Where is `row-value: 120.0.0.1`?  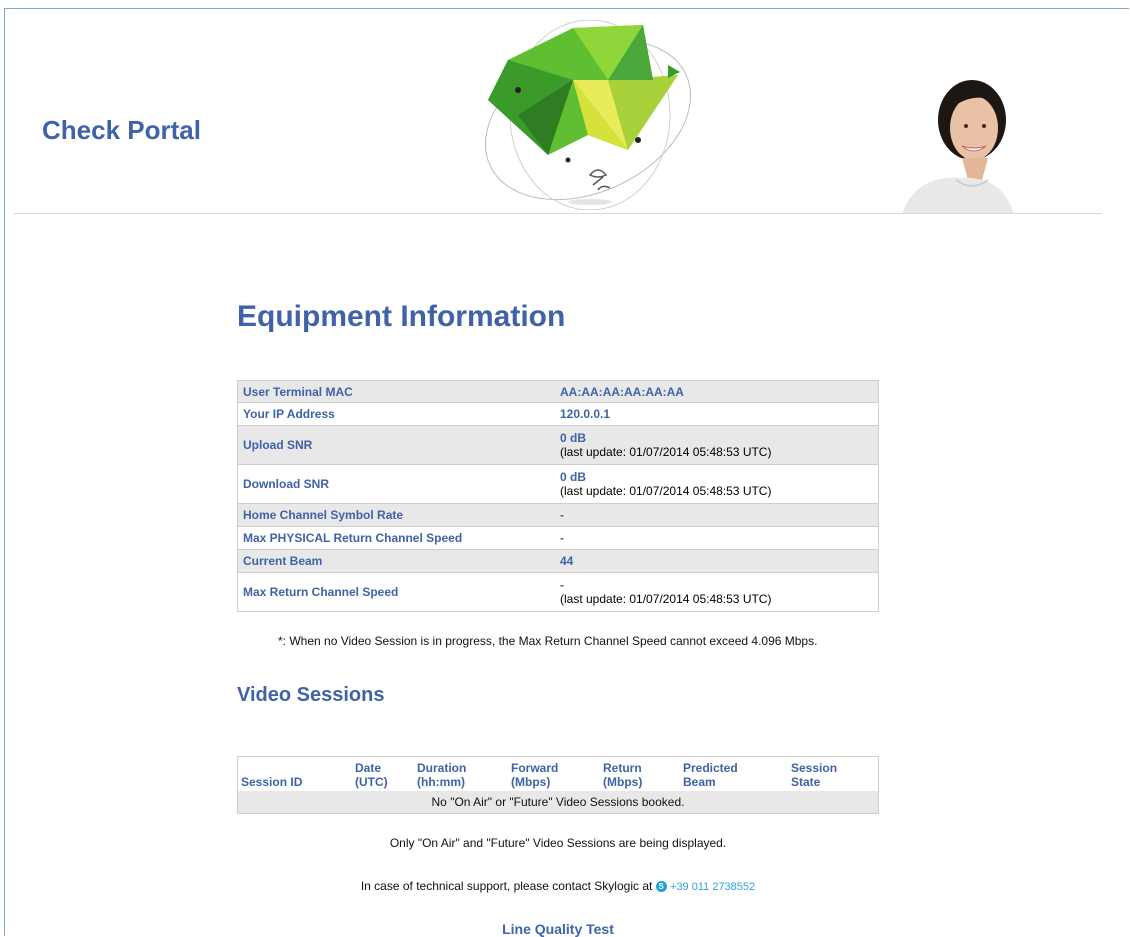
row-value: 120.0.0.1 is located at coordinates (585, 414).